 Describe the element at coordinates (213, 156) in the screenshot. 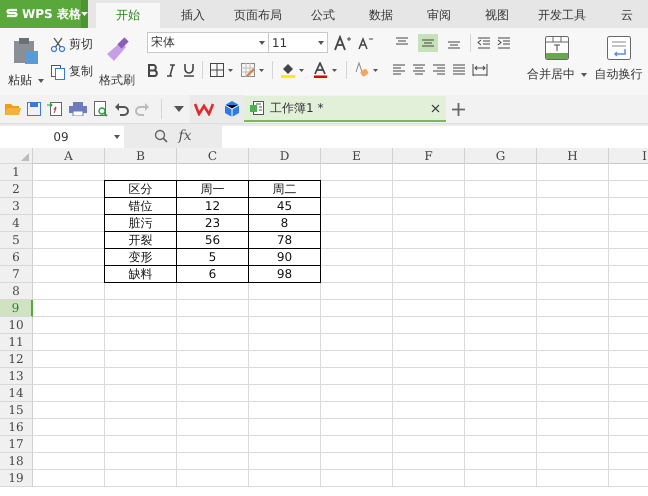

I see `column-header: C` at that location.